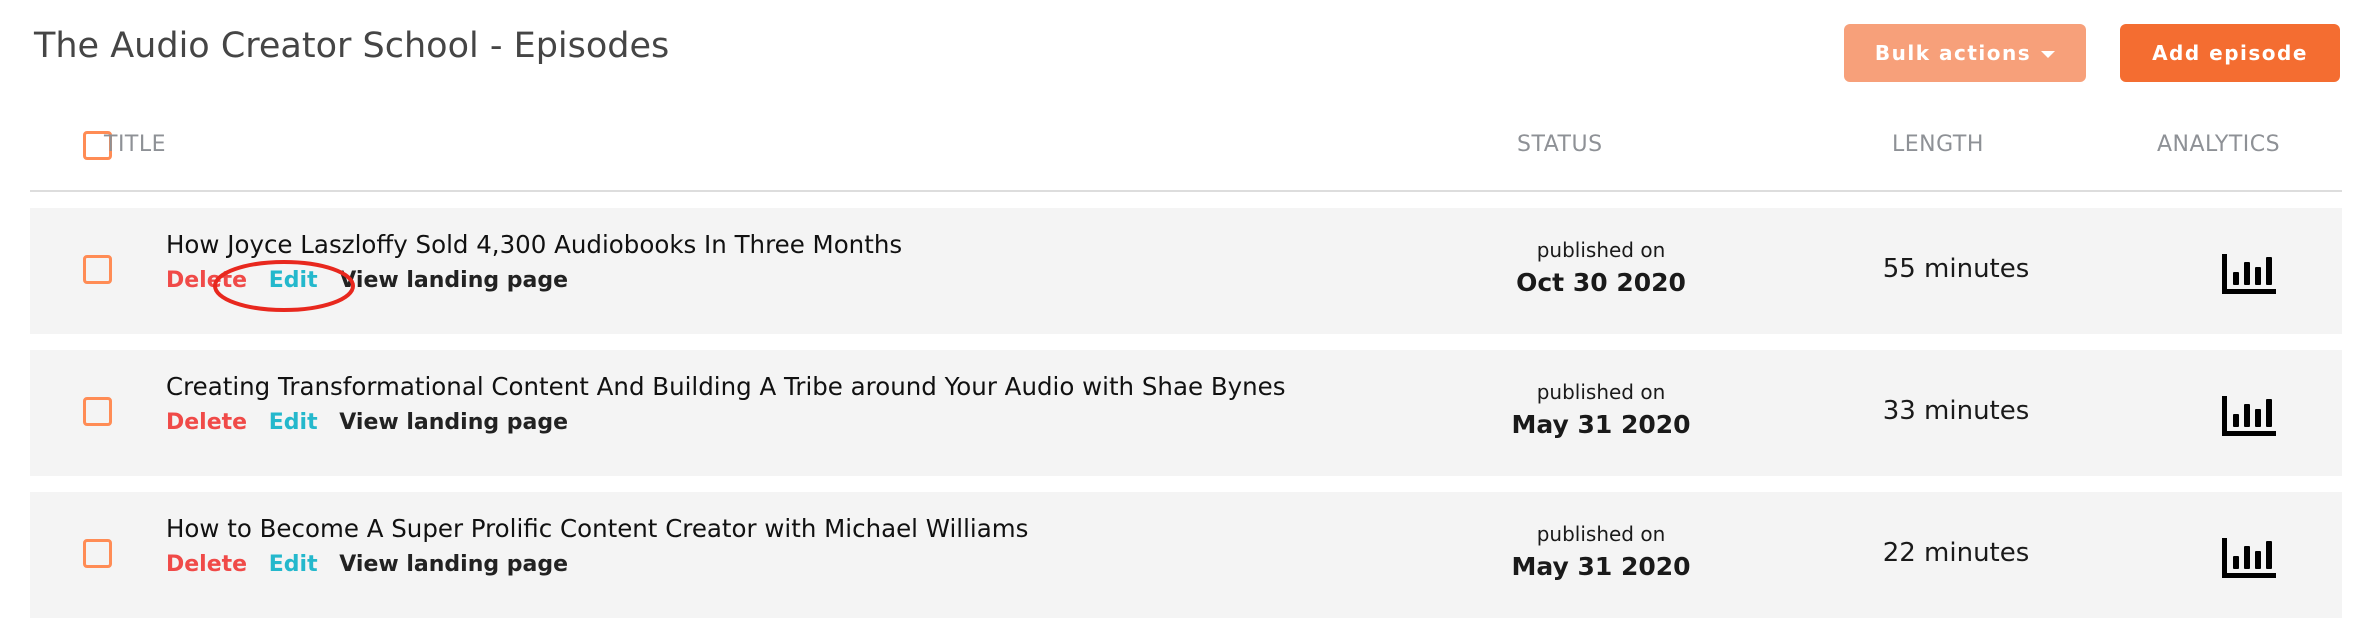 The height and width of the screenshot is (634, 2372). Describe the element at coordinates (1956, 411) in the screenshot. I see `episode-length: 33 minutes` at that location.